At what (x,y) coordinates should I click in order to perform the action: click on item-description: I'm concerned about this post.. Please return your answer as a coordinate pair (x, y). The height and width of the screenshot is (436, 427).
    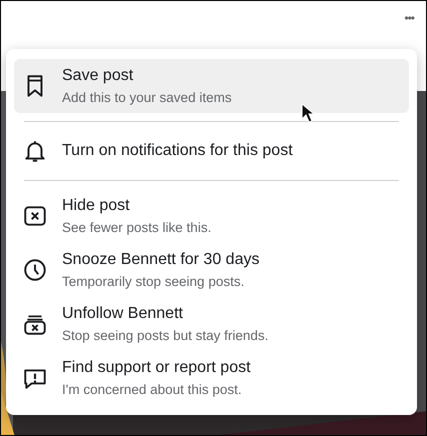
    Looking at the image, I should click on (152, 389).